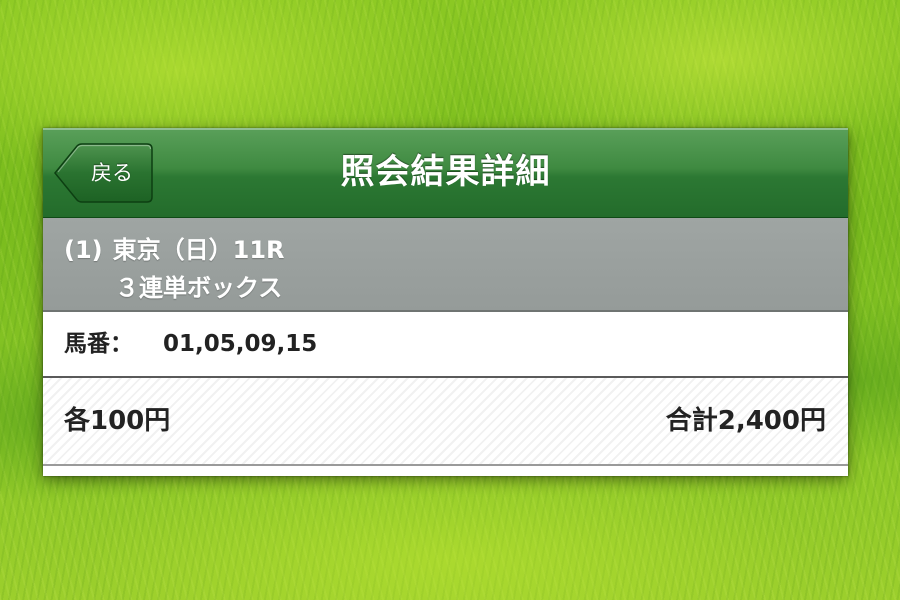  What do you see at coordinates (445, 265) in the screenshot?
I see `race-info-header: (1) 東京（日）11R ３連単ボックス` at bounding box center [445, 265].